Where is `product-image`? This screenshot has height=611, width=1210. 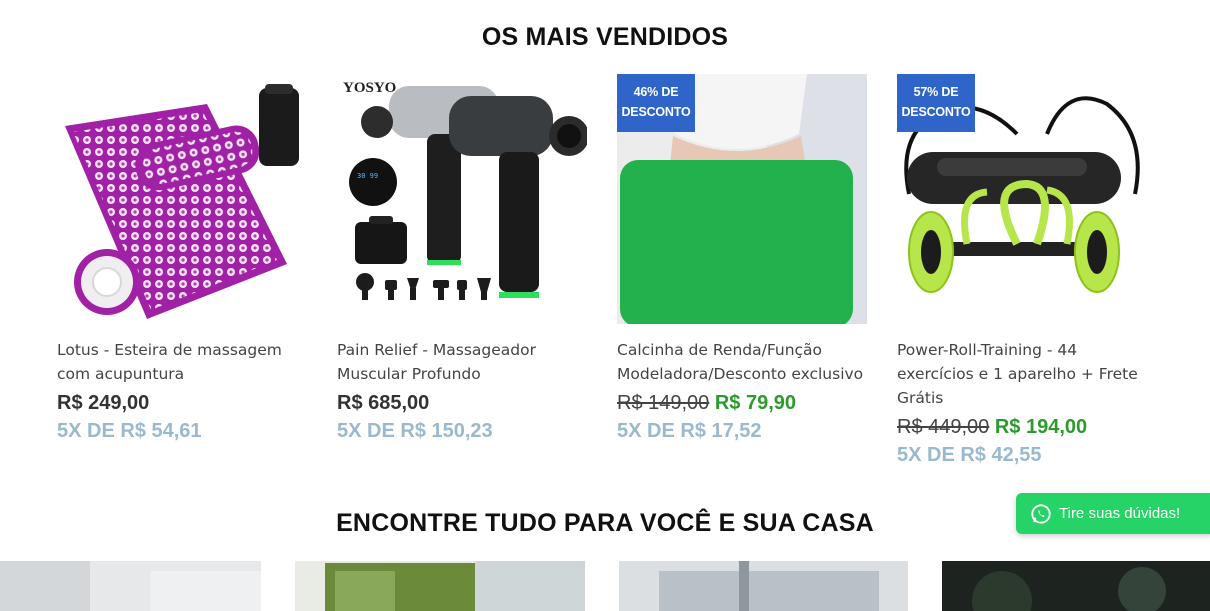
product-image is located at coordinates (182, 199).